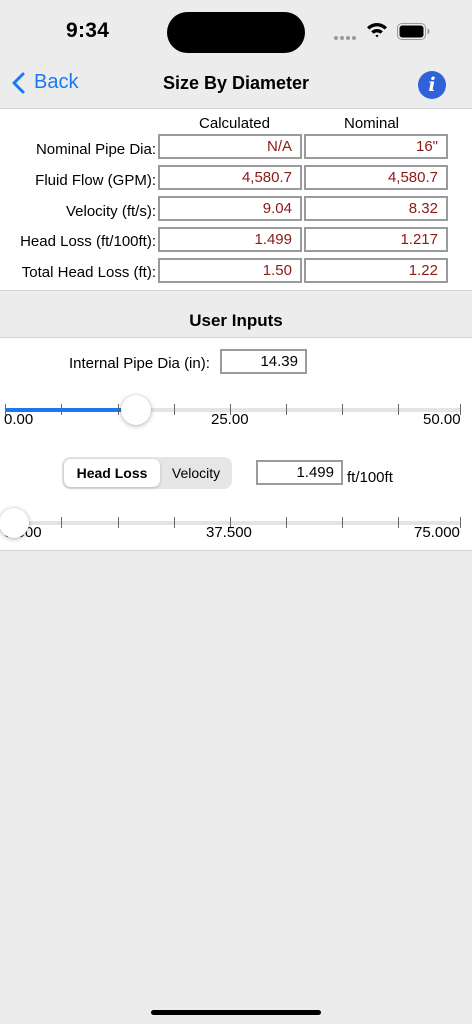  I want to click on head-loss-calculated: 1.499, so click(230, 239).